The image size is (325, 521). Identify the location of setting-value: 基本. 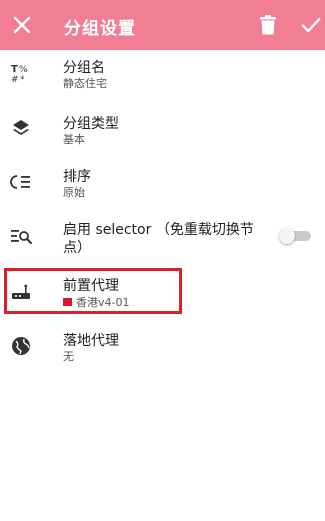
(74, 139).